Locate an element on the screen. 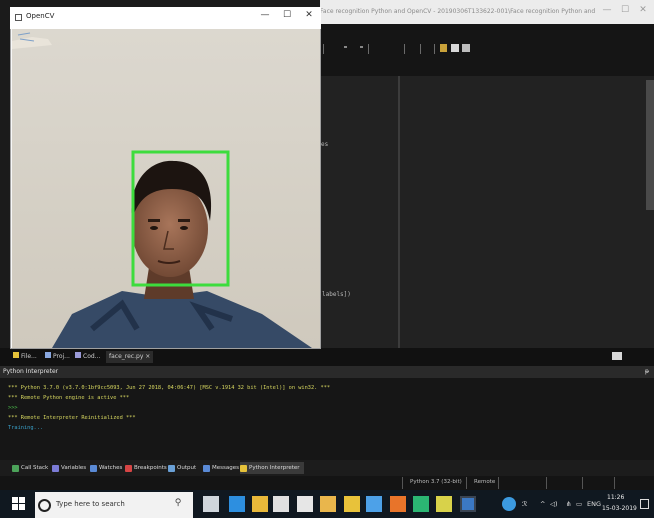 This screenshot has height=518, width=654. status-mode: Remote is located at coordinates (485, 482).